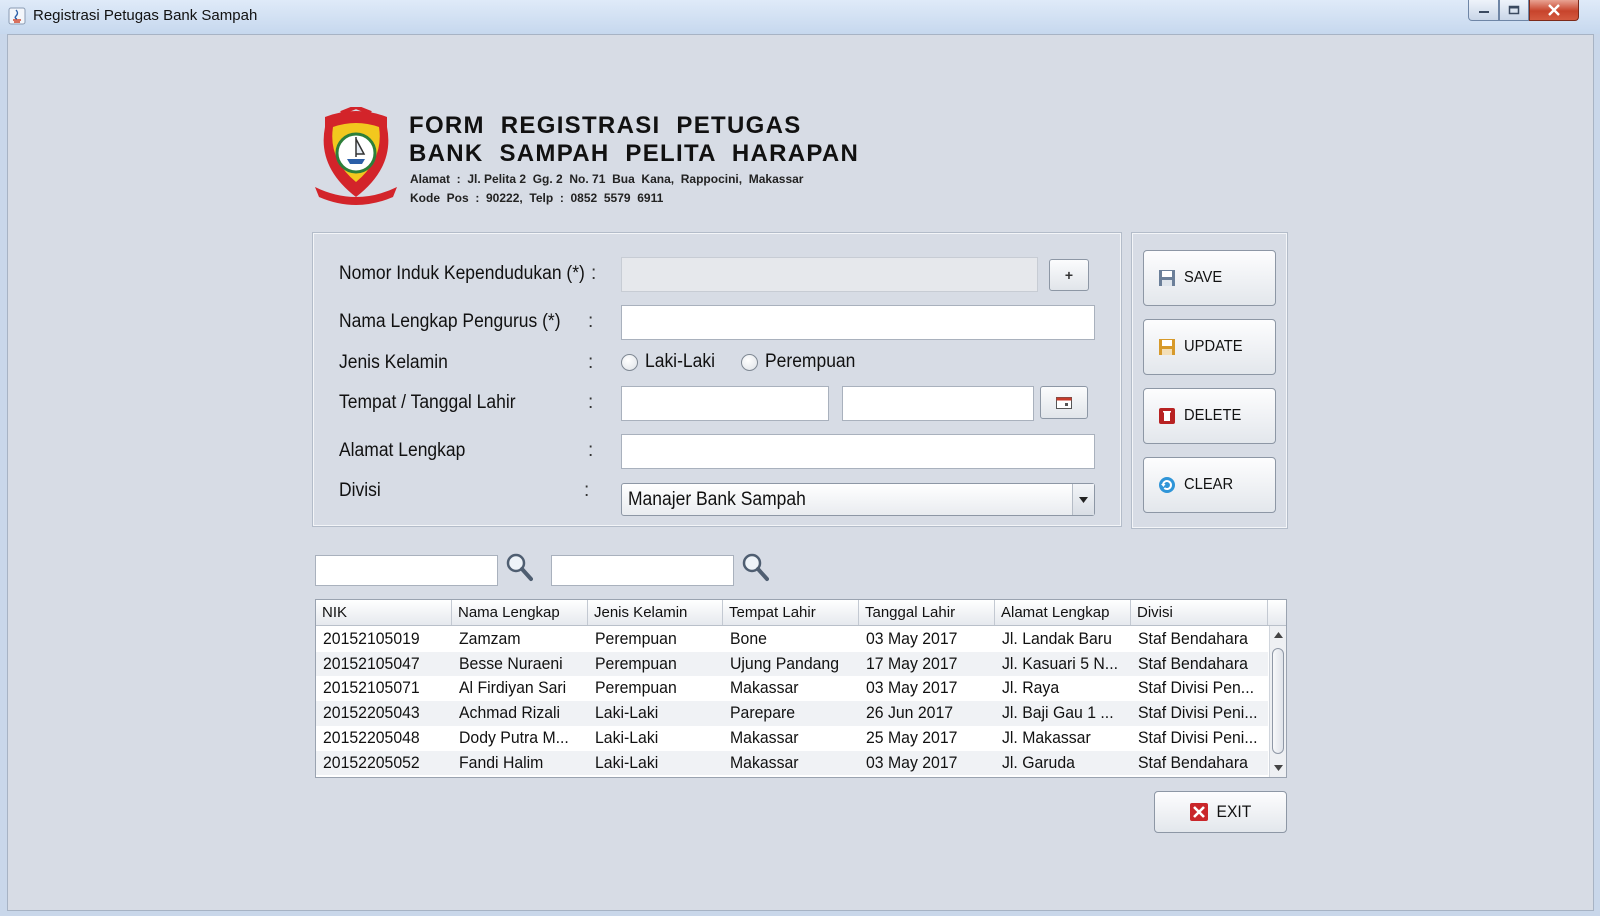 The height and width of the screenshot is (916, 1600). I want to click on column-header-jenis-kelamin: Jenis Kelamin, so click(655, 612).